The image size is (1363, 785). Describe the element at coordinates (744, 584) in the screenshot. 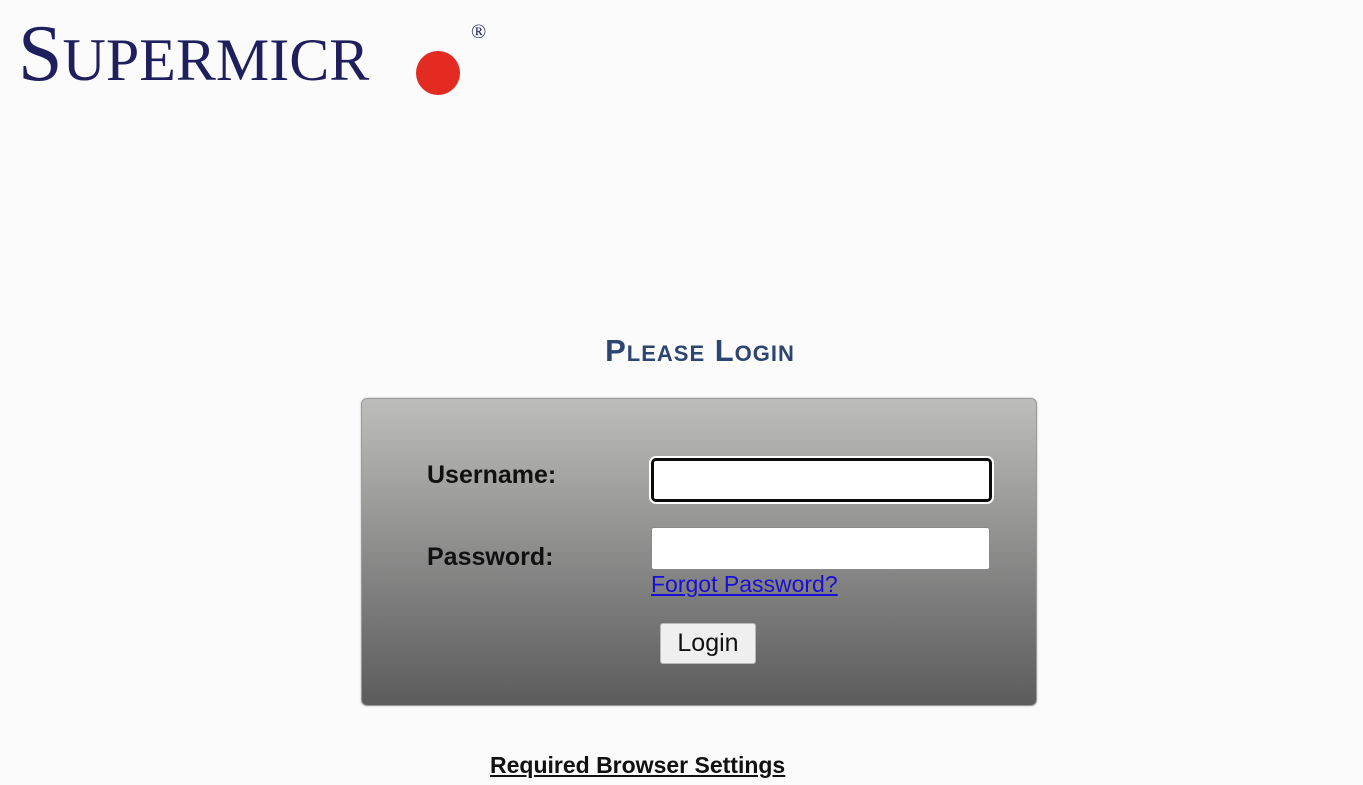

I see `forgot-password-link: Forgot Password?` at that location.